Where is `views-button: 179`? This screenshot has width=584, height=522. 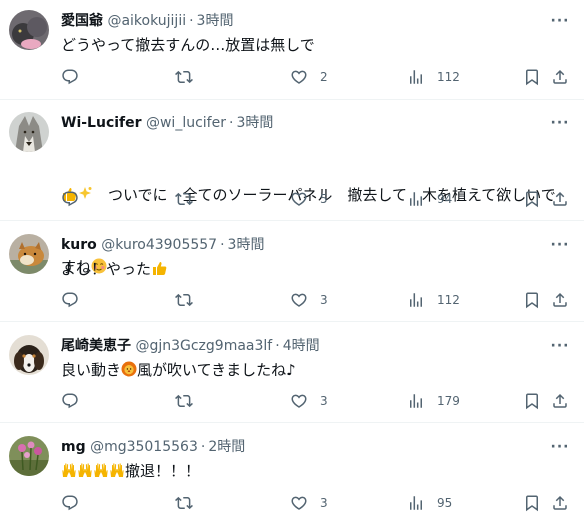
views-button: 179 is located at coordinates (433, 401).